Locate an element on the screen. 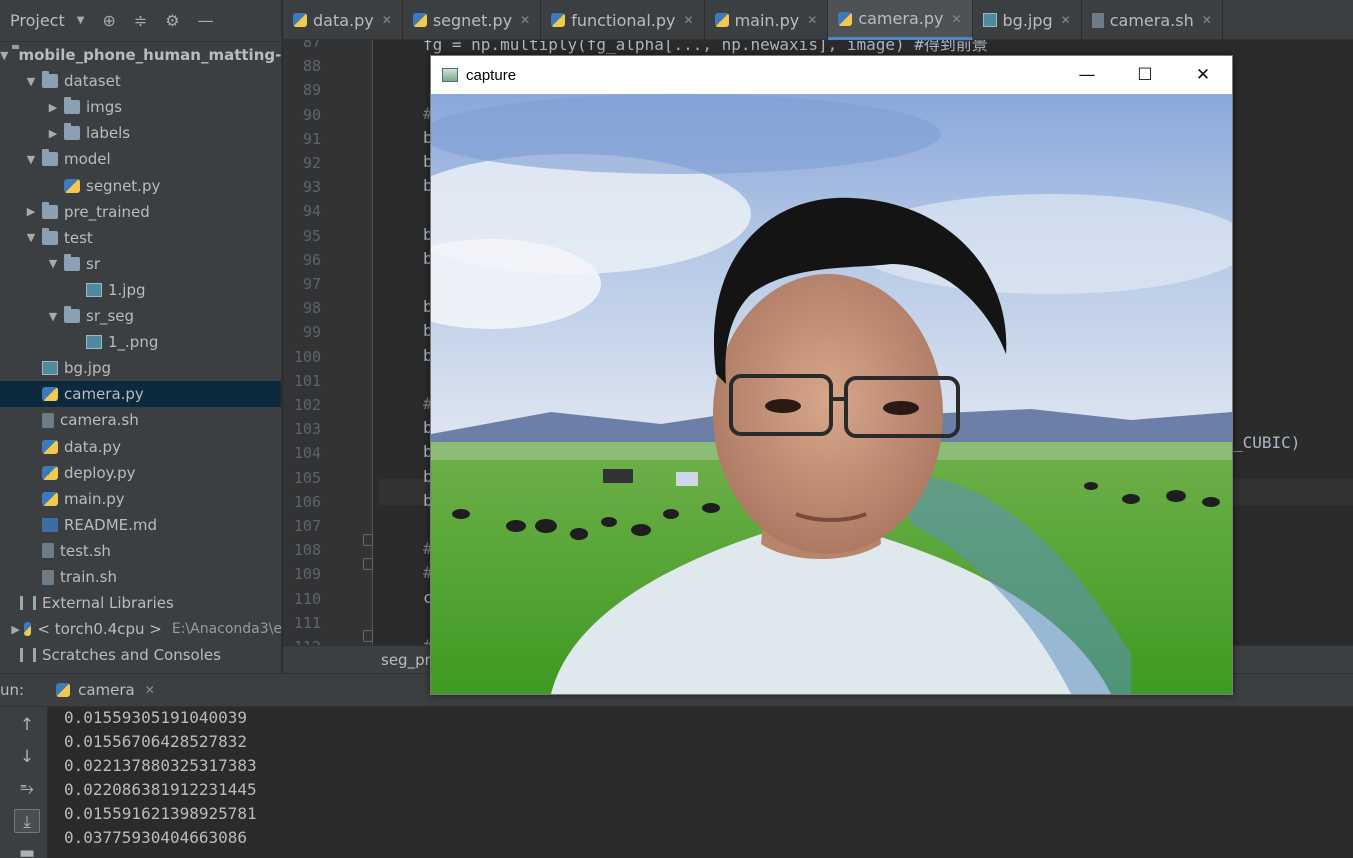 The image size is (1353, 858). hide-panel-icon: — is located at coordinates (206, 20).